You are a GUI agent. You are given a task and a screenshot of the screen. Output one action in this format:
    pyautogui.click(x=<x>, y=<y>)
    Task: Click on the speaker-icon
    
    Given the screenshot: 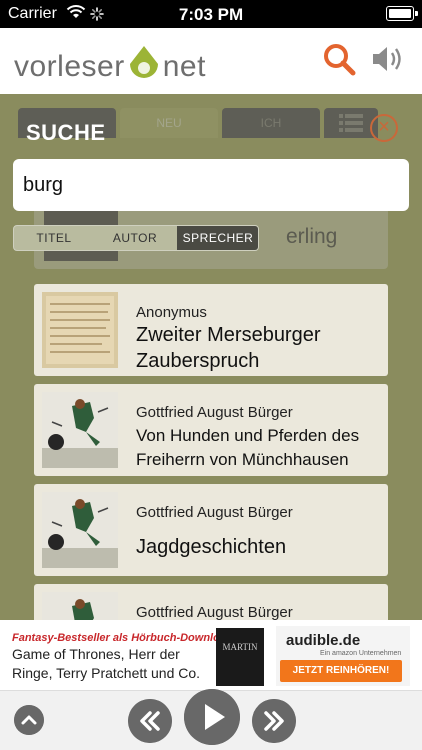 What is the action you would take?
    pyautogui.click(x=388, y=59)
    